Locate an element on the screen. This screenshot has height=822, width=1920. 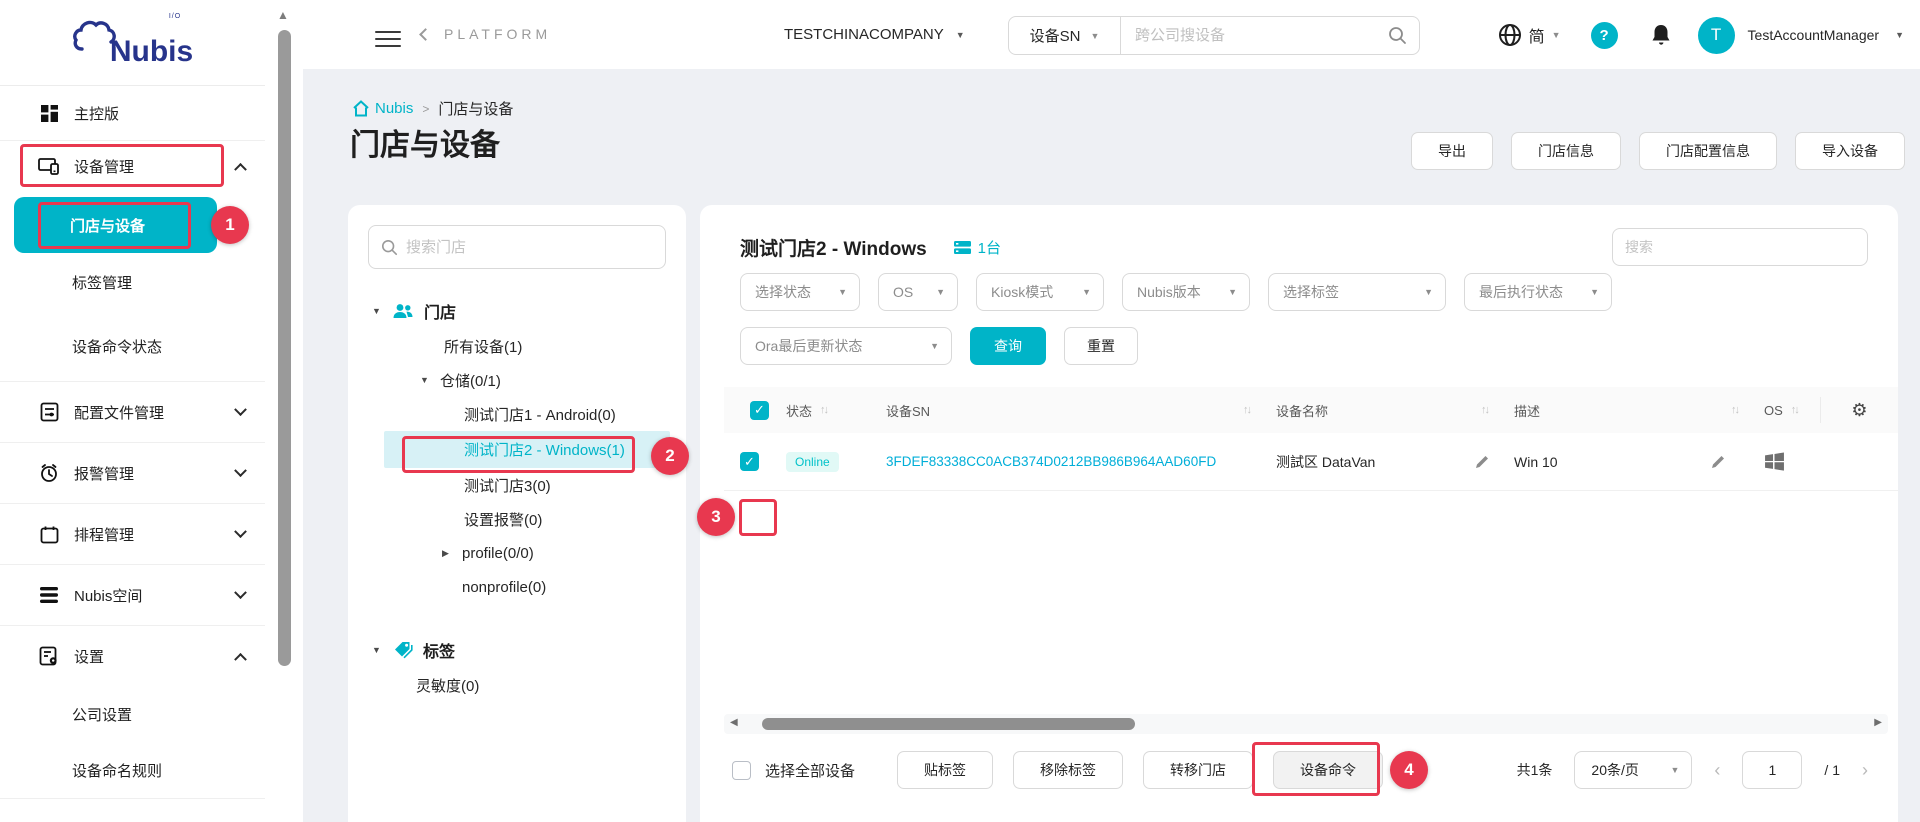
tree-item-alarm-store: 设置报警(0) is located at coordinates (517, 519).